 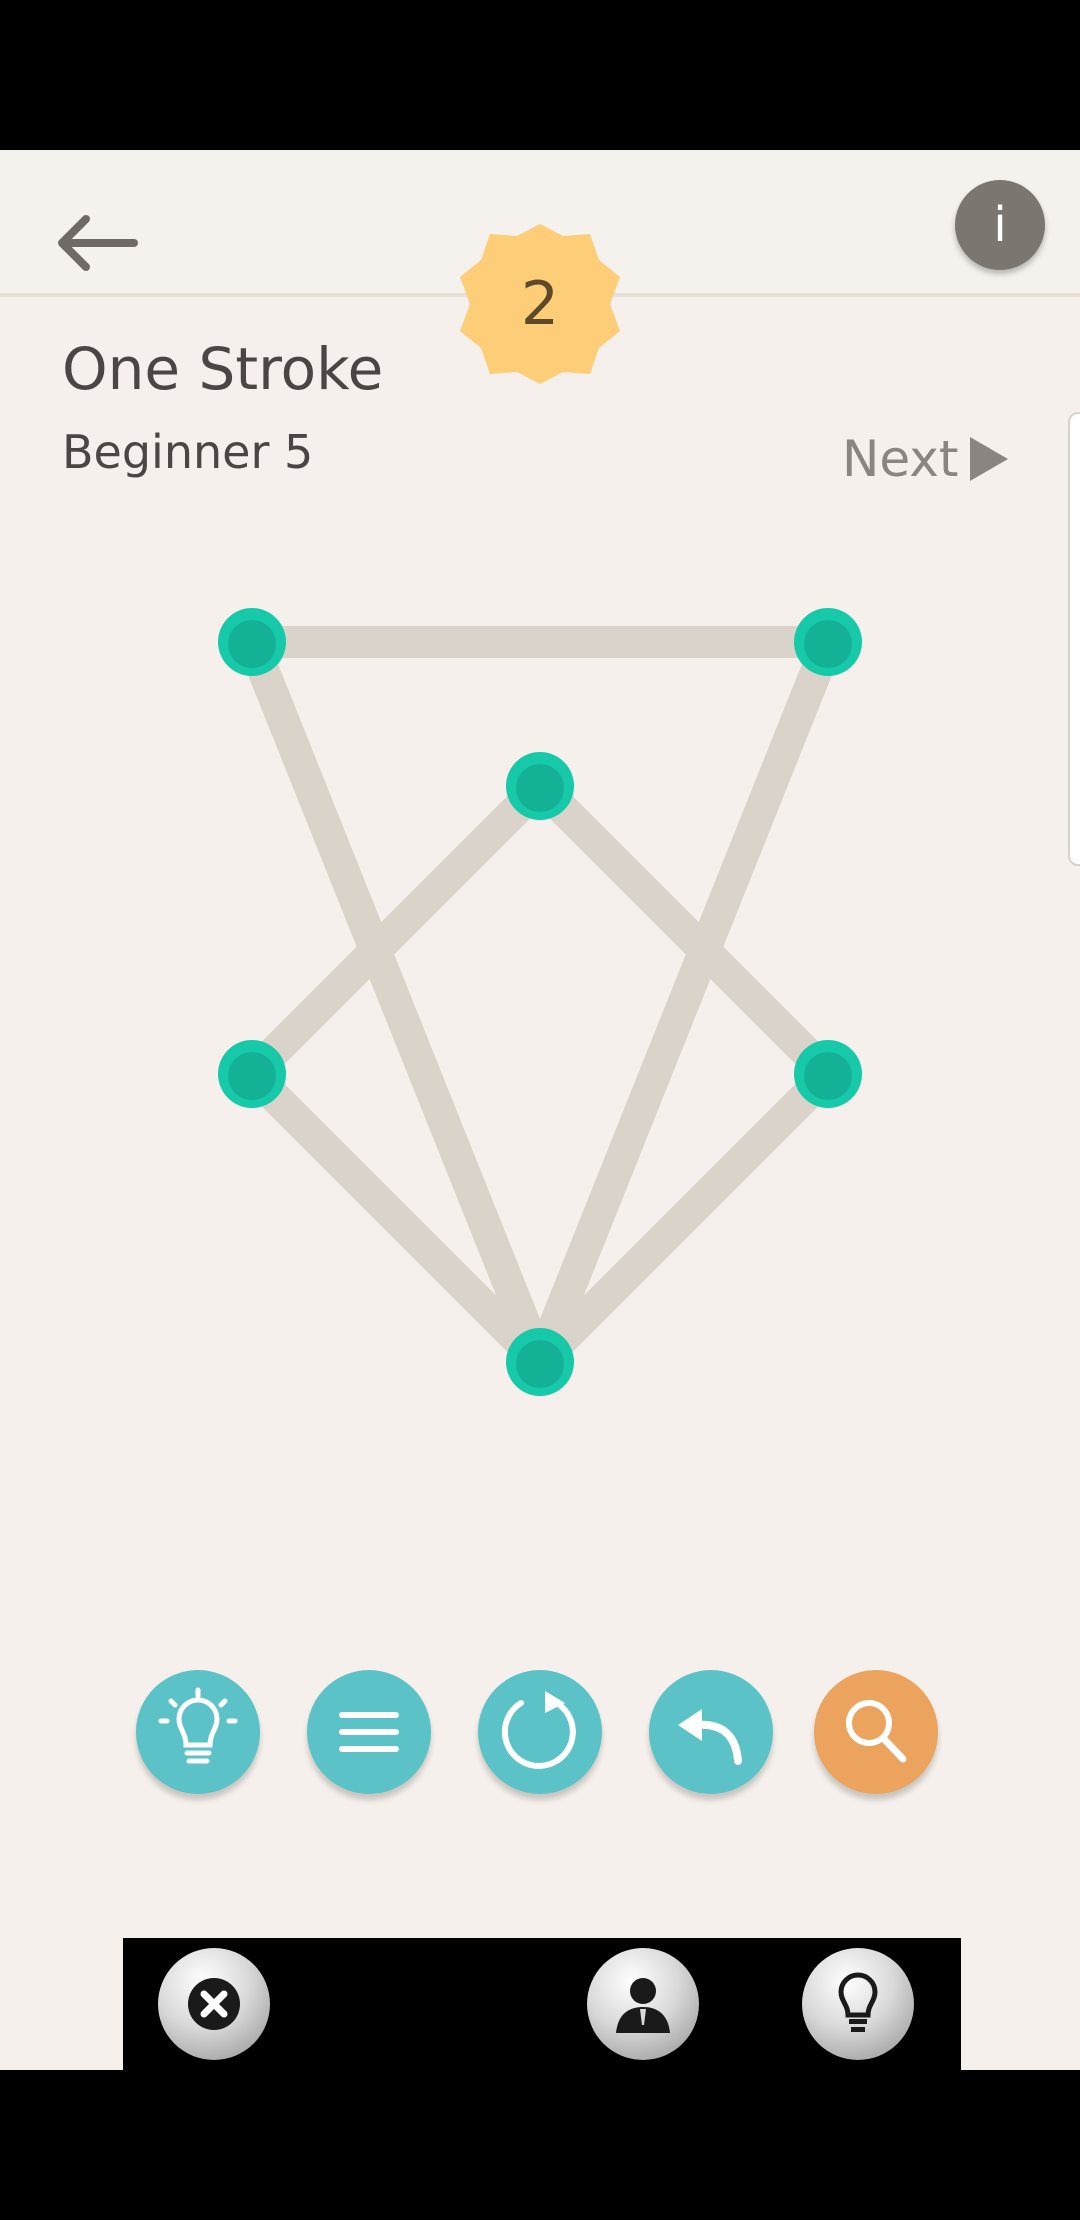 What do you see at coordinates (542, 2004) in the screenshot?
I see `ad-banner` at bounding box center [542, 2004].